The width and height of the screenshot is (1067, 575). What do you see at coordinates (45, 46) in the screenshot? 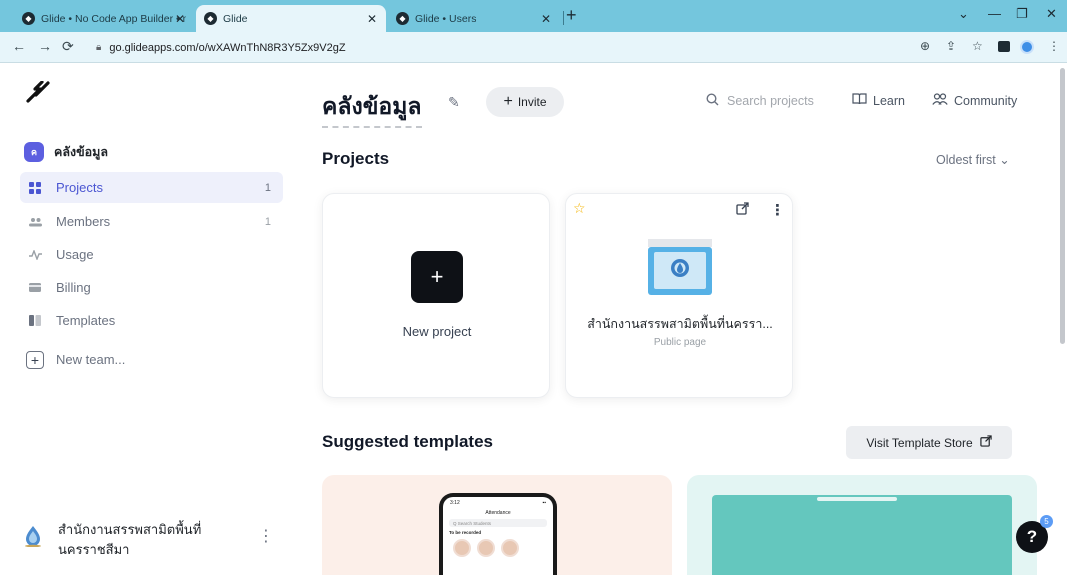
I see `forward-icon: →` at bounding box center [45, 46].